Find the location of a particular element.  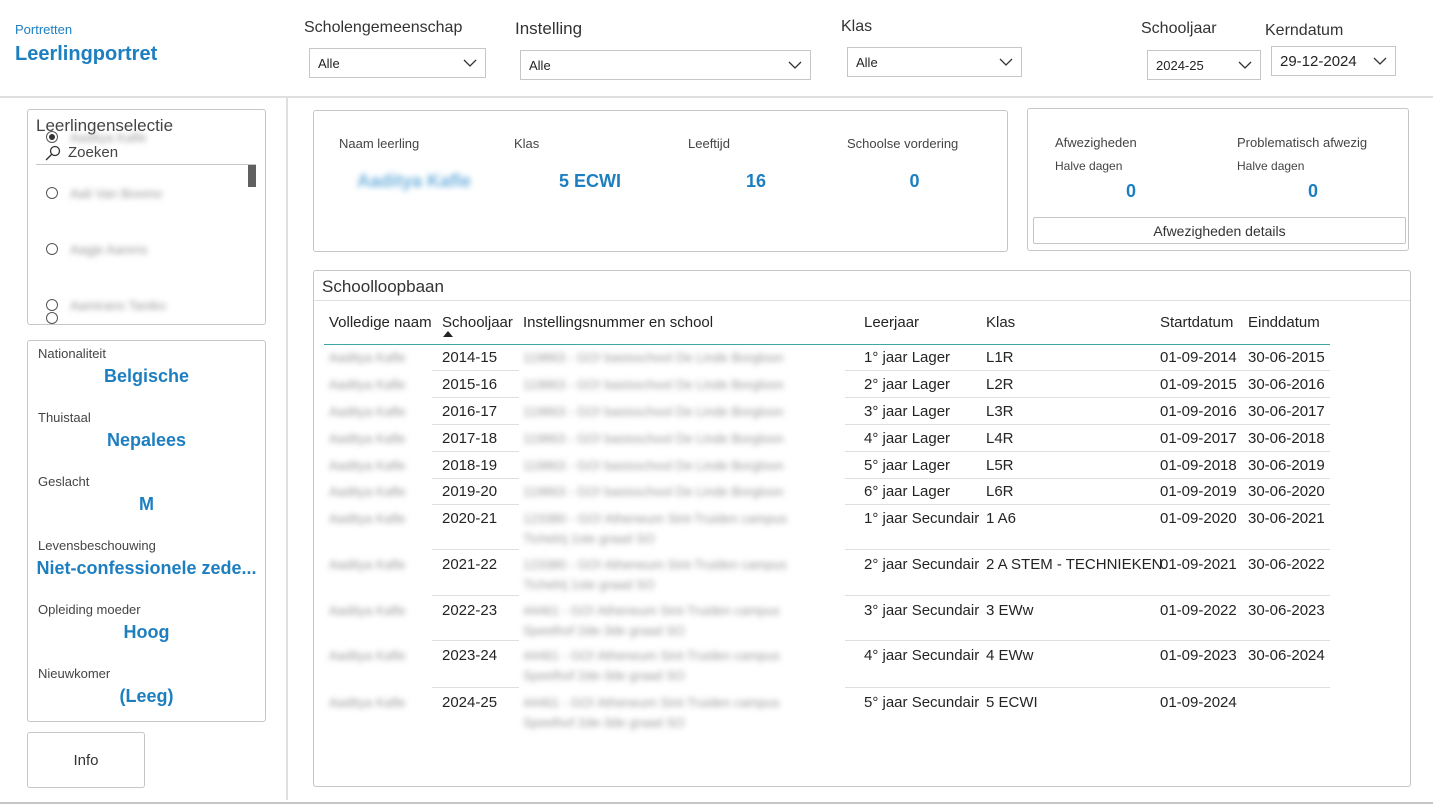

cell-jaar: 2018-19 is located at coordinates (470, 465).